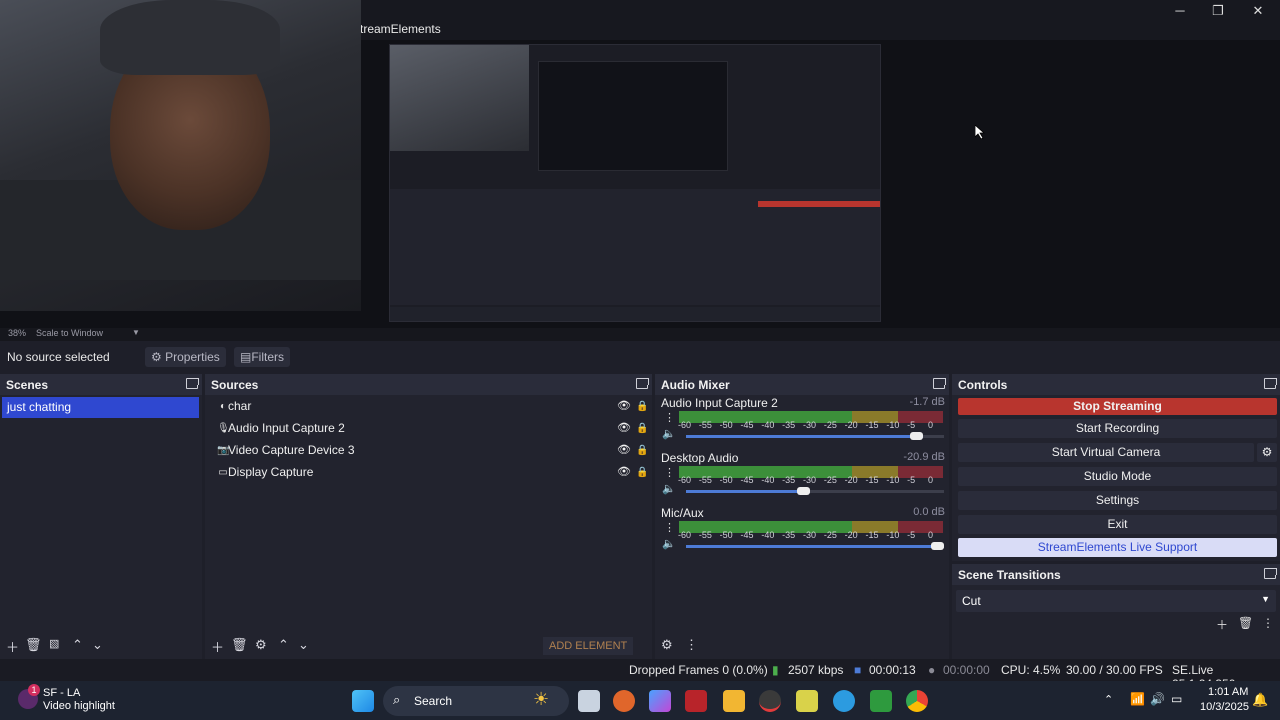  What do you see at coordinates (844, 701) in the screenshot?
I see `edge-icon` at bounding box center [844, 701].